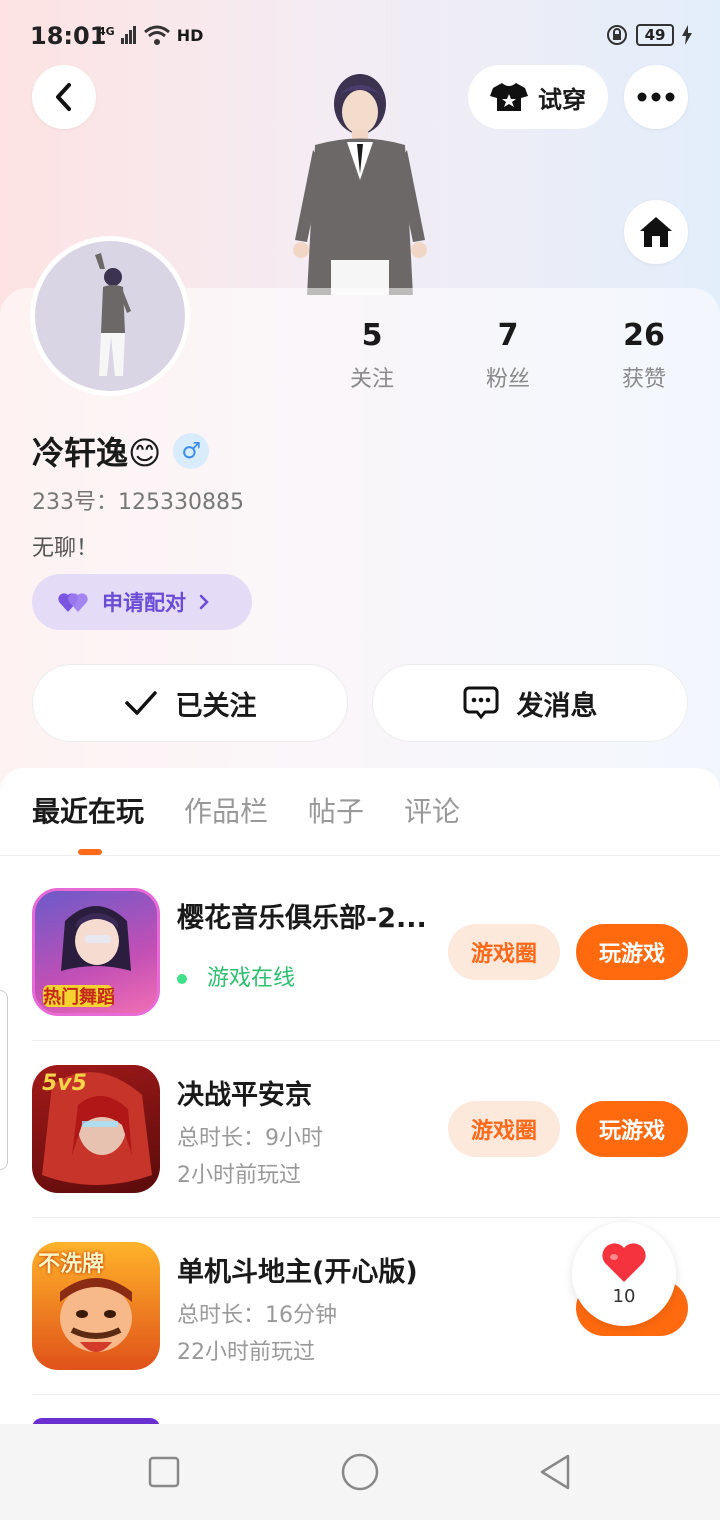 The height and width of the screenshot is (1520, 720). What do you see at coordinates (508, 335) in the screenshot?
I see `stat-number: 7` at bounding box center [508, 335].